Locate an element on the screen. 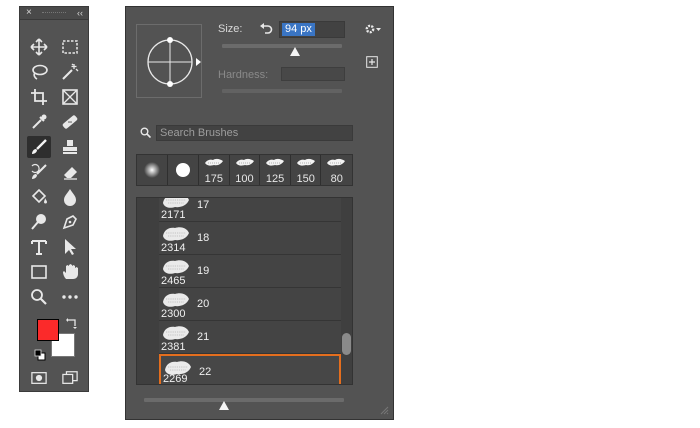 Image resolution: width=700 pixels, height=428 pixels. hardness-slider is located at coordinates (282, 91).